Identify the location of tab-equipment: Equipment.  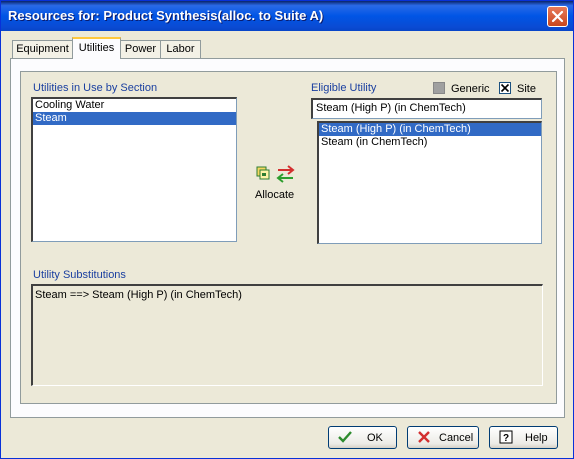
(42, 49).